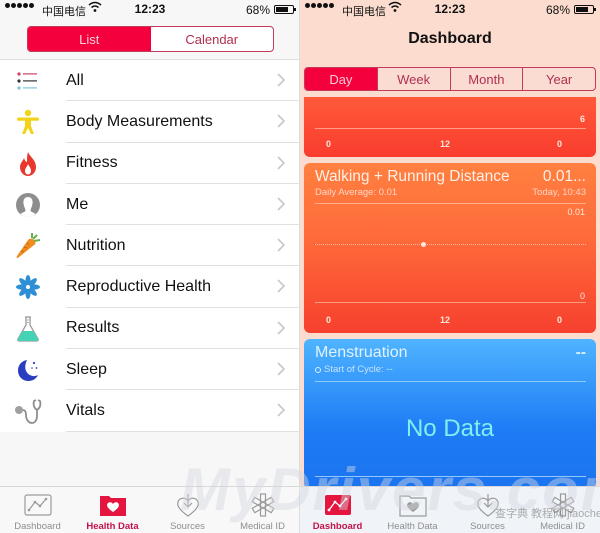 The image size is (600, 533). I want to click on category-row-body-measurements: Body Measurements, so click(149, 122).